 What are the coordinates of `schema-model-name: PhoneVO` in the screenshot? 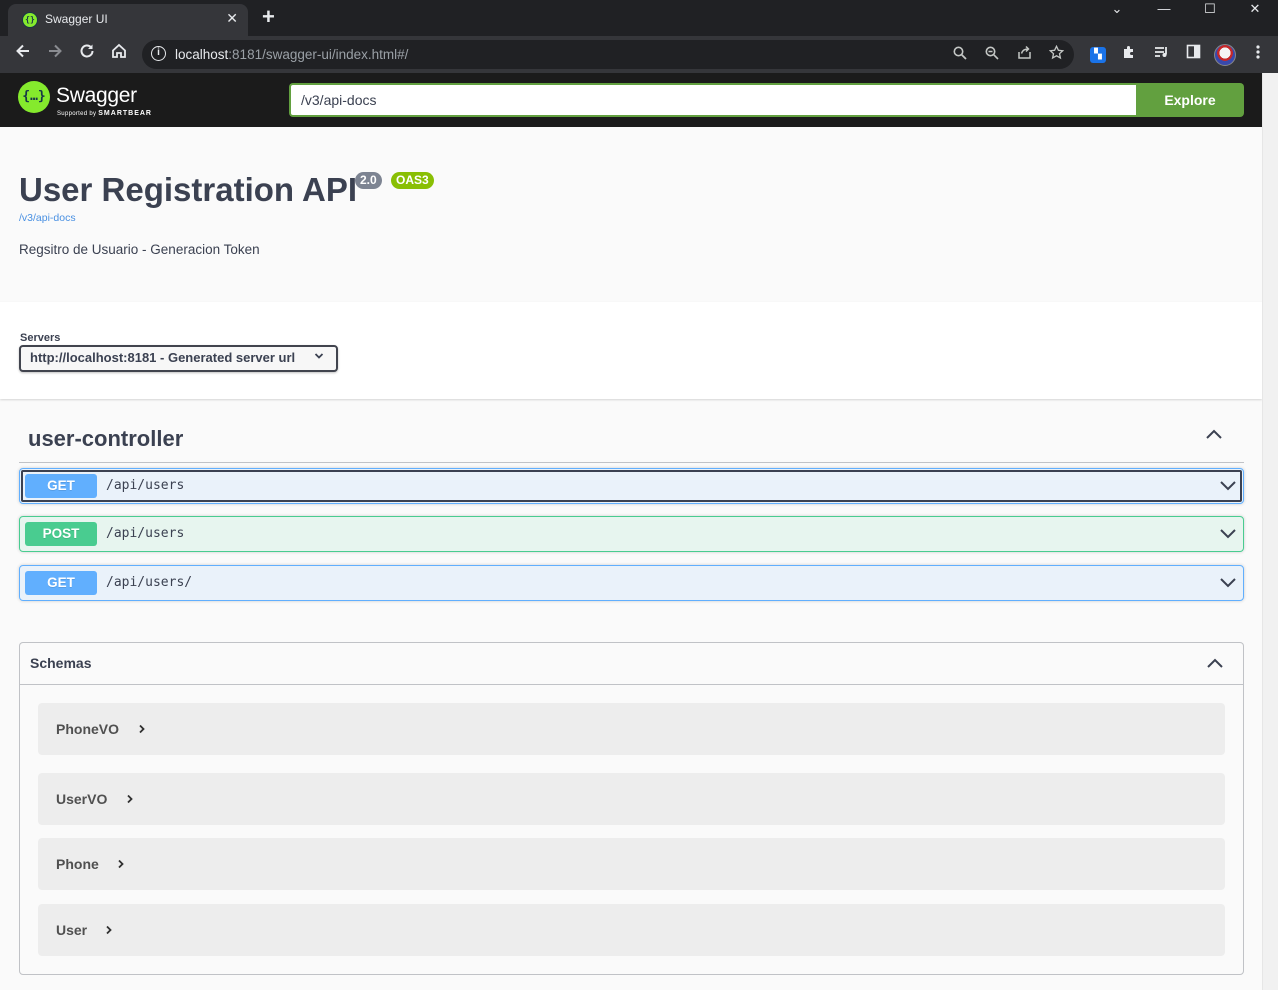 It's located at (88, 729).